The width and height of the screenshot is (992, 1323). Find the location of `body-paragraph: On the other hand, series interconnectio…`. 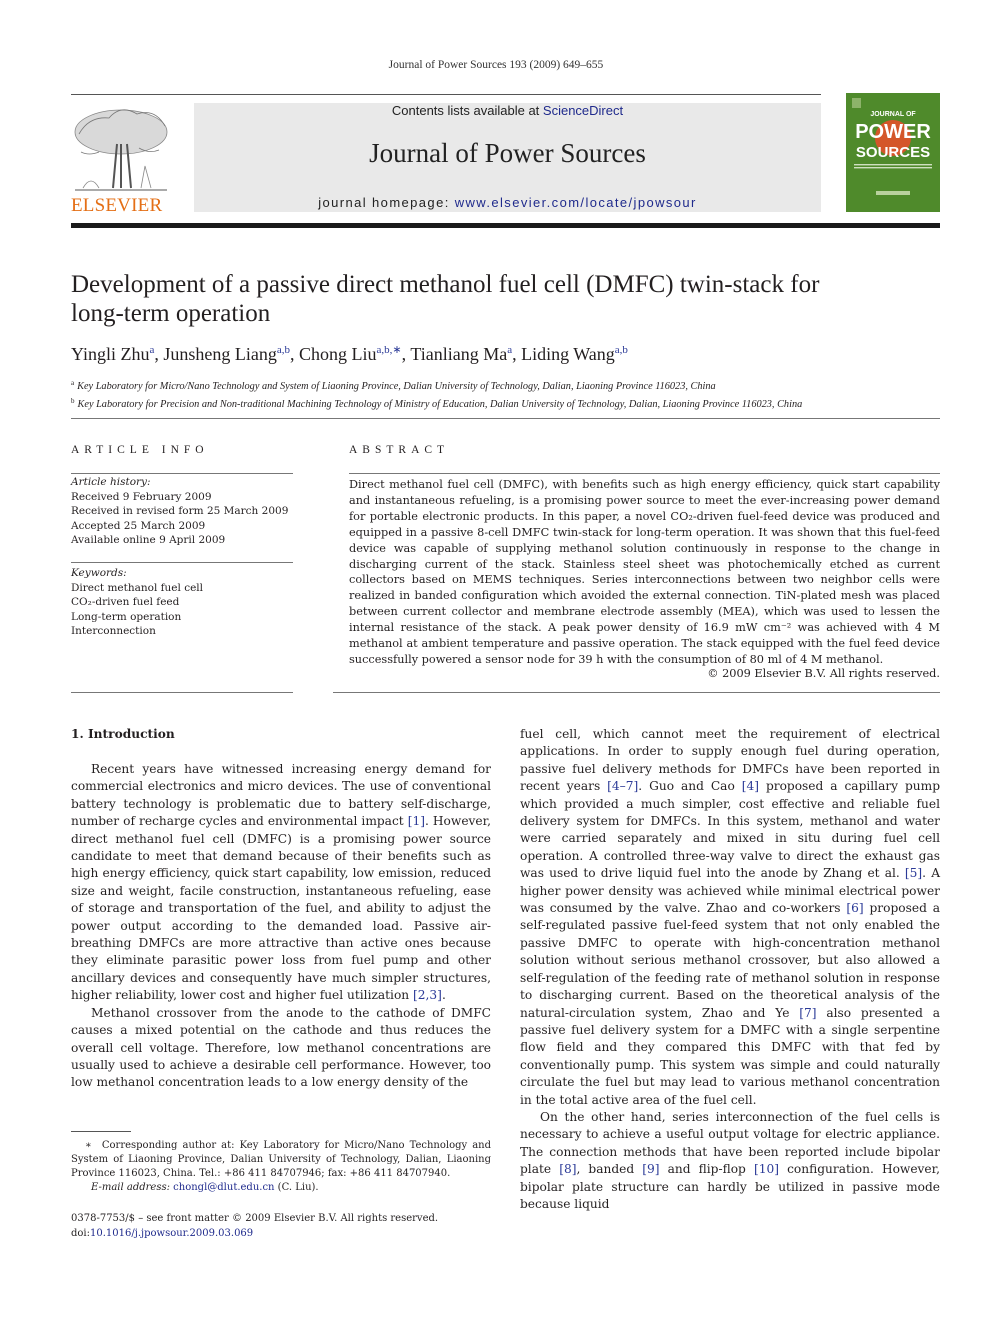

body-paragraph: On the other hand, series interconnectio… is located at coordinates (730, 1160).